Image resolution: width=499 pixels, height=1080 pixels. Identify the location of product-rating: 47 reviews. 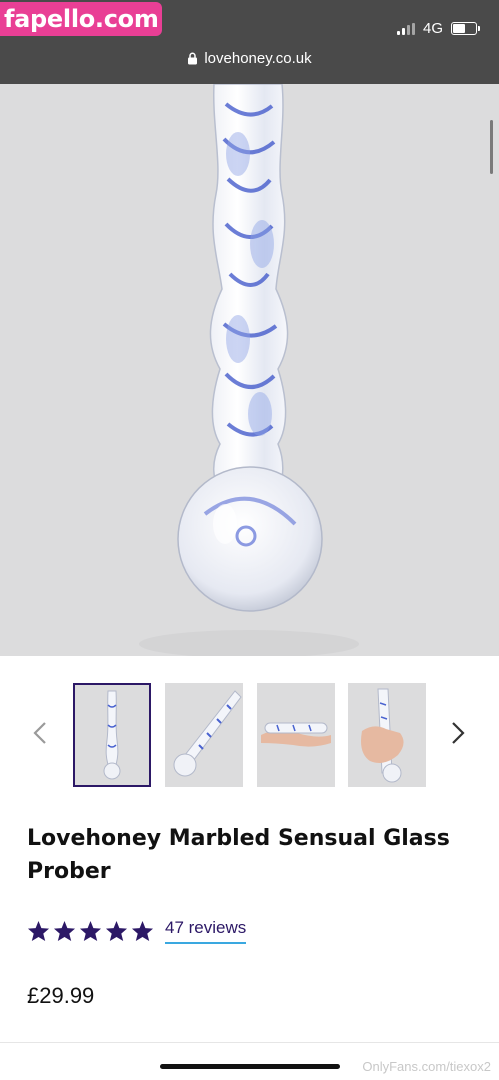
(137, 931).